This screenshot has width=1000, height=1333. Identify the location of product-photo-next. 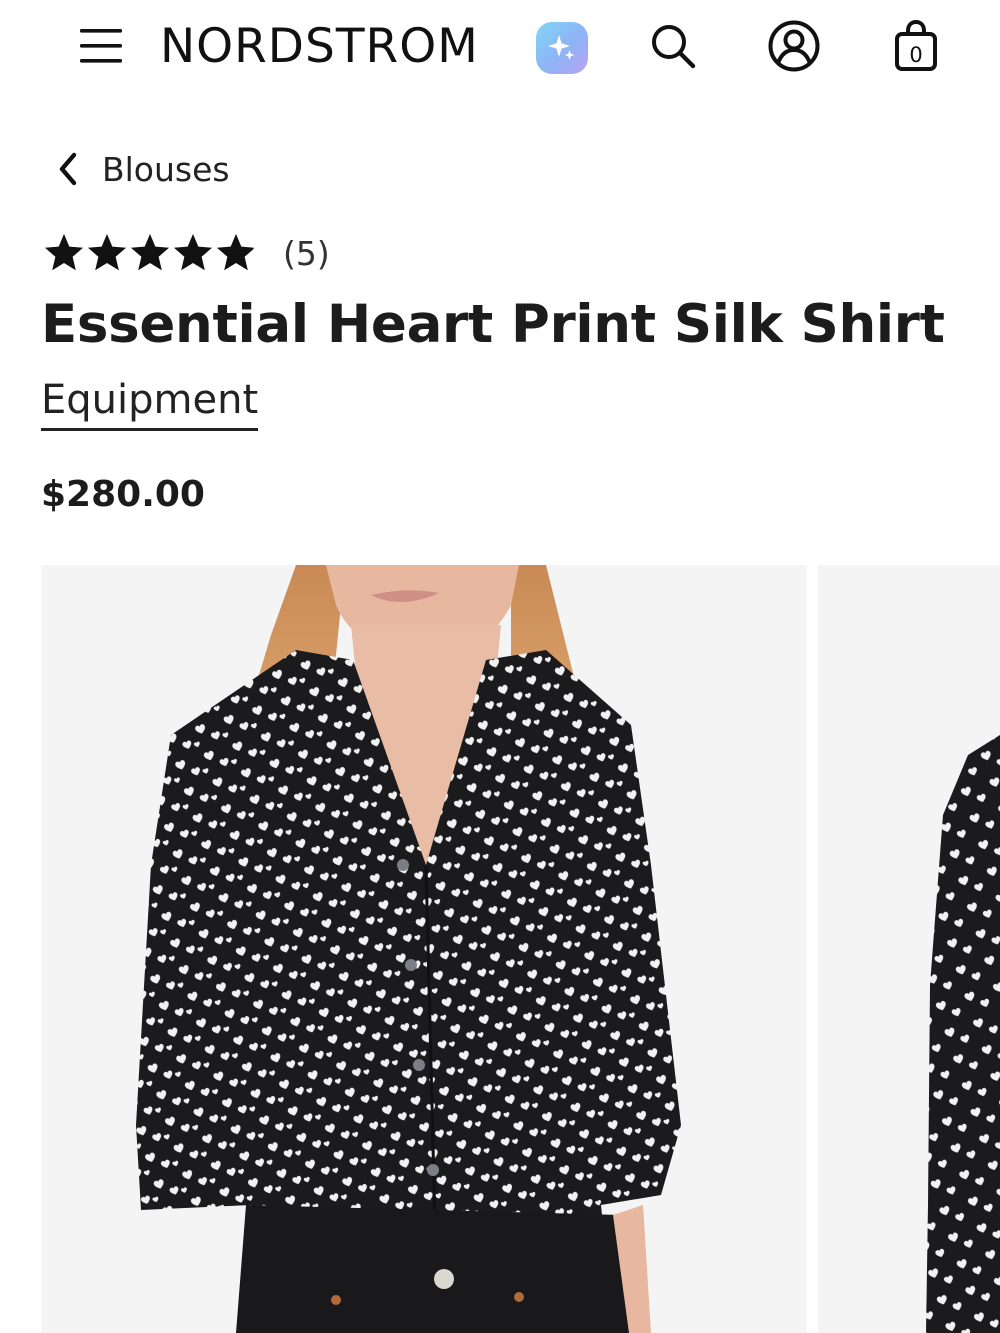
(909, 949).